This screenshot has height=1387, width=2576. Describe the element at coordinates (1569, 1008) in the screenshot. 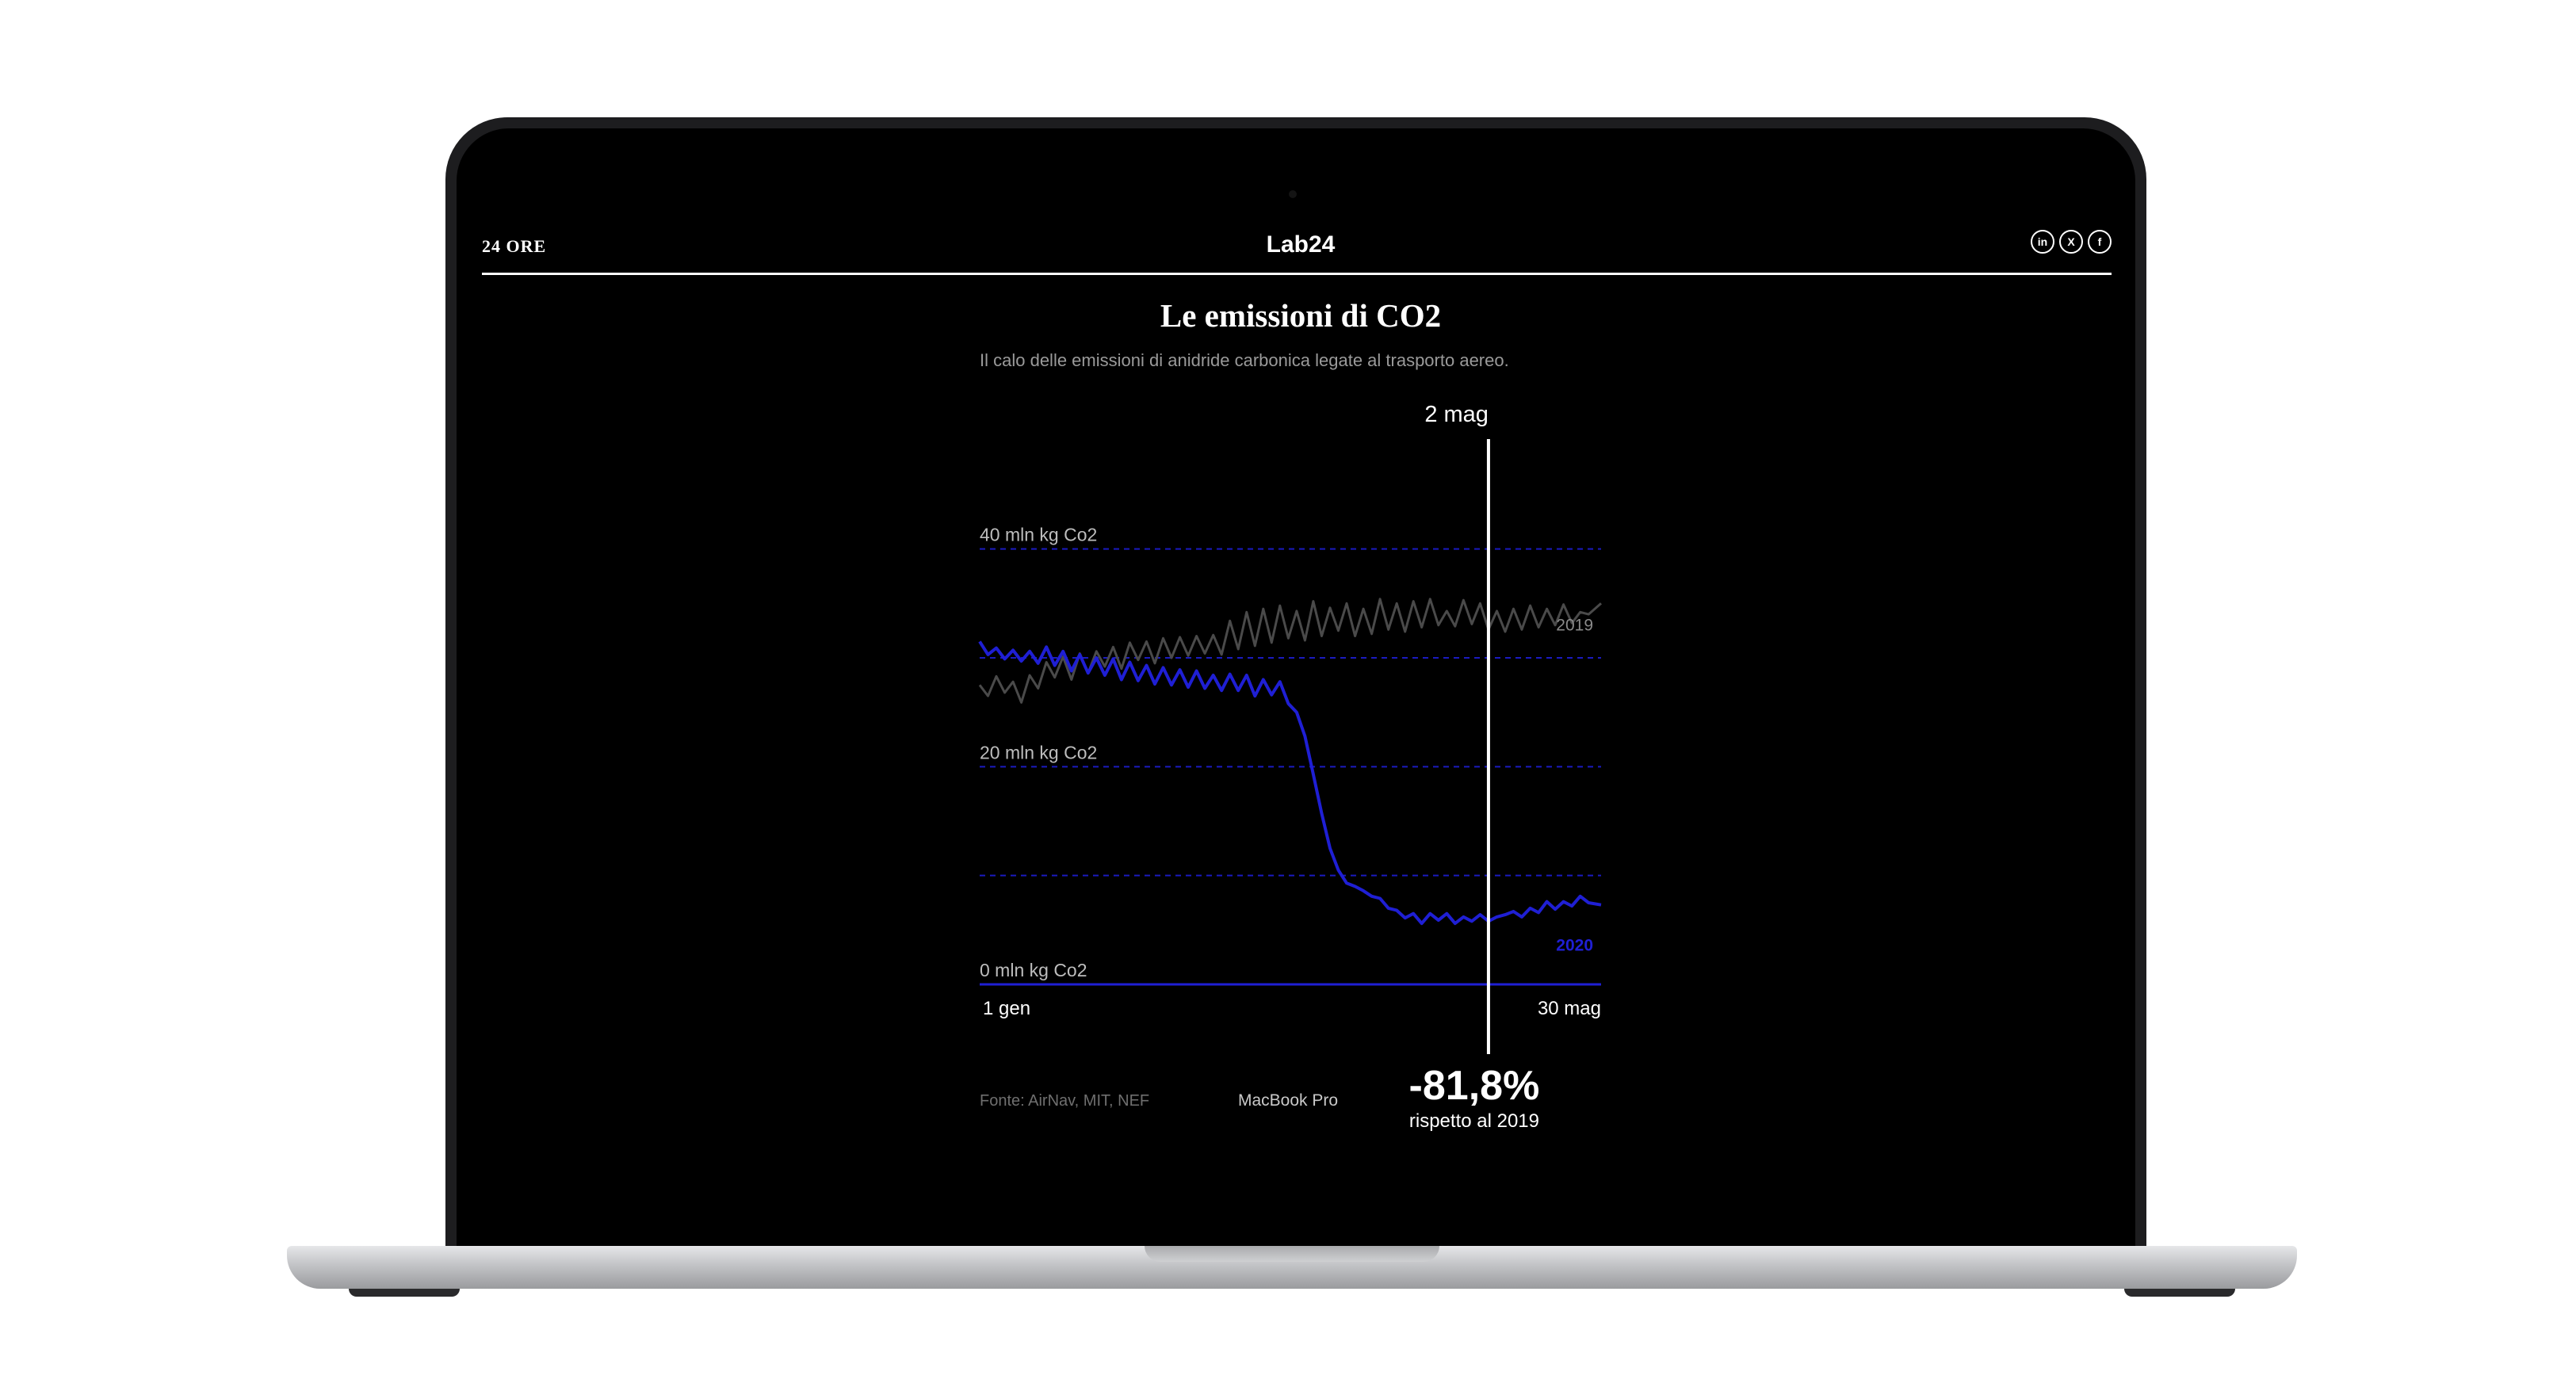

I see `x-tick-label: 30 mag` at that location.